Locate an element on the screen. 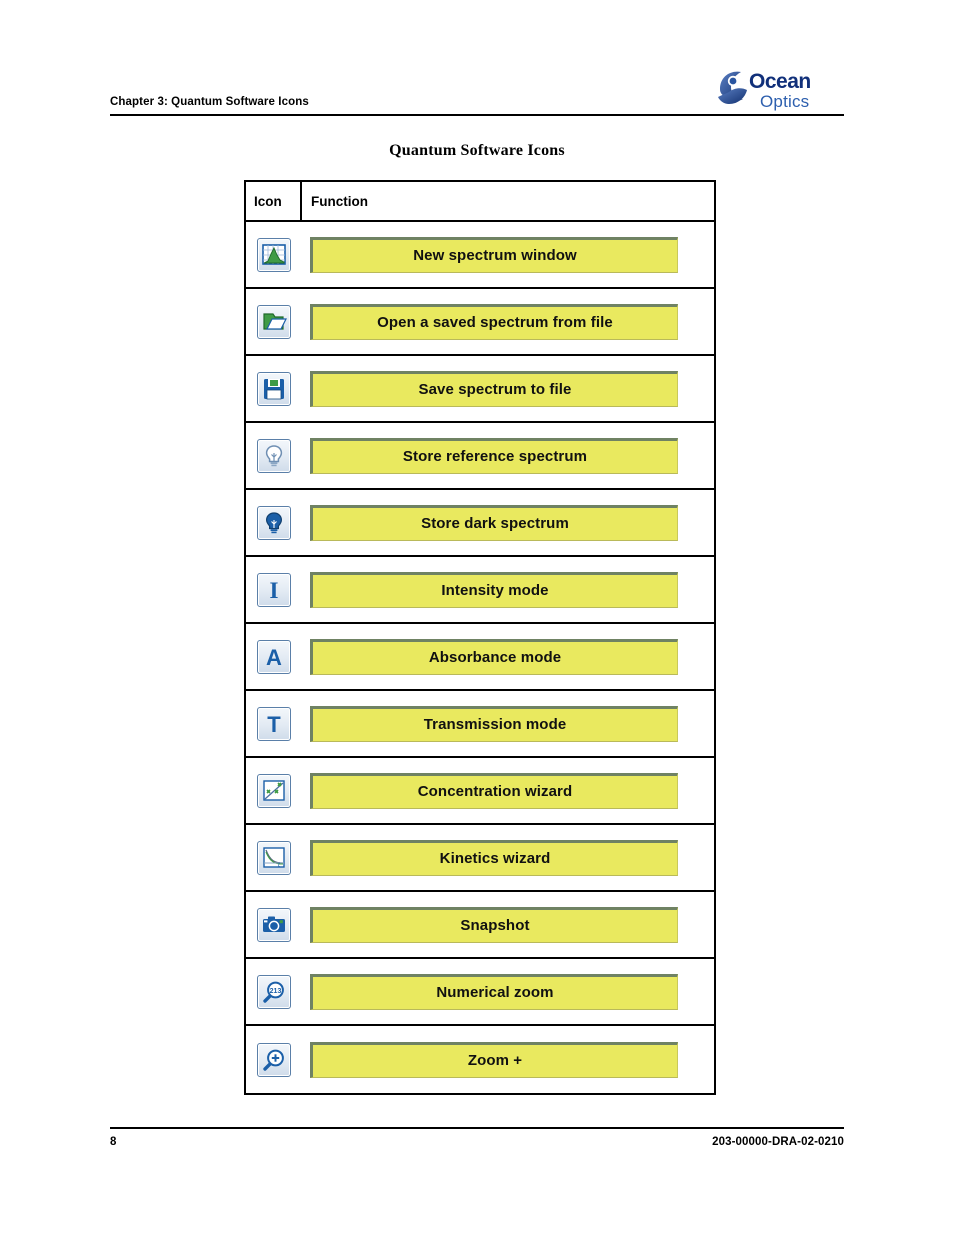 The width and height of the screenshot is (954, 1235). table-row: Store reference spectrum is located at coordinates (480, 456).